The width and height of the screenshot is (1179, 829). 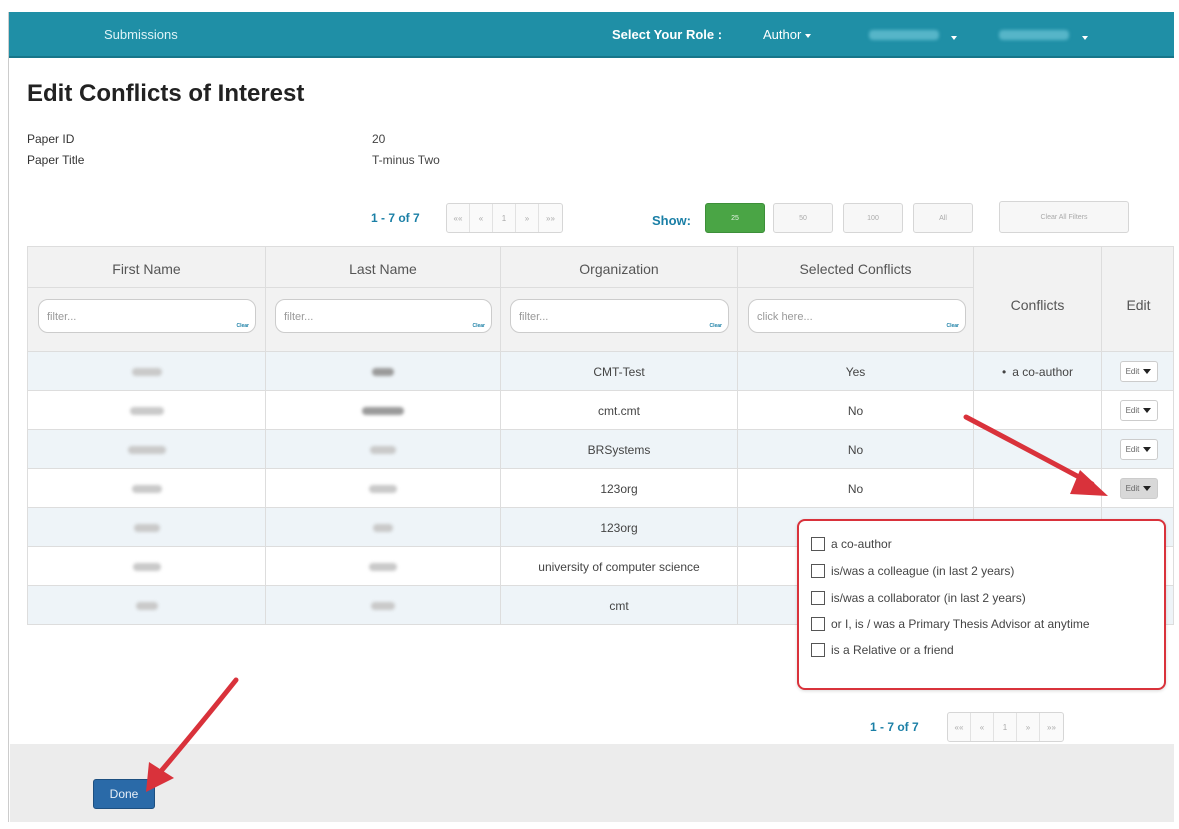 I want to click on arrow-to-edit-icon, so click(x=1035, y=455).